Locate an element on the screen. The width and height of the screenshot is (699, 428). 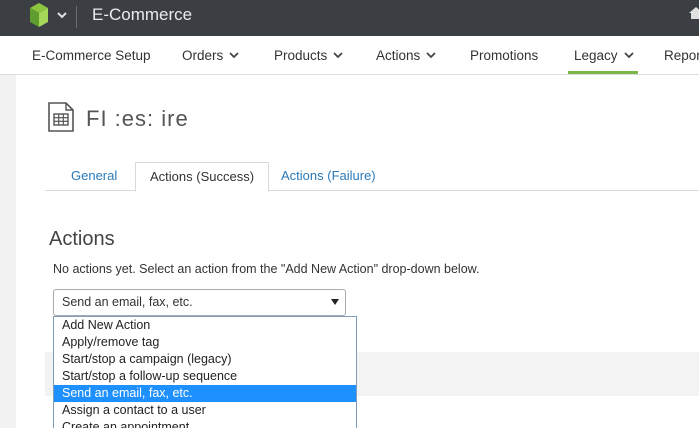
app-logo-icon is located at coordinates (39, 15).